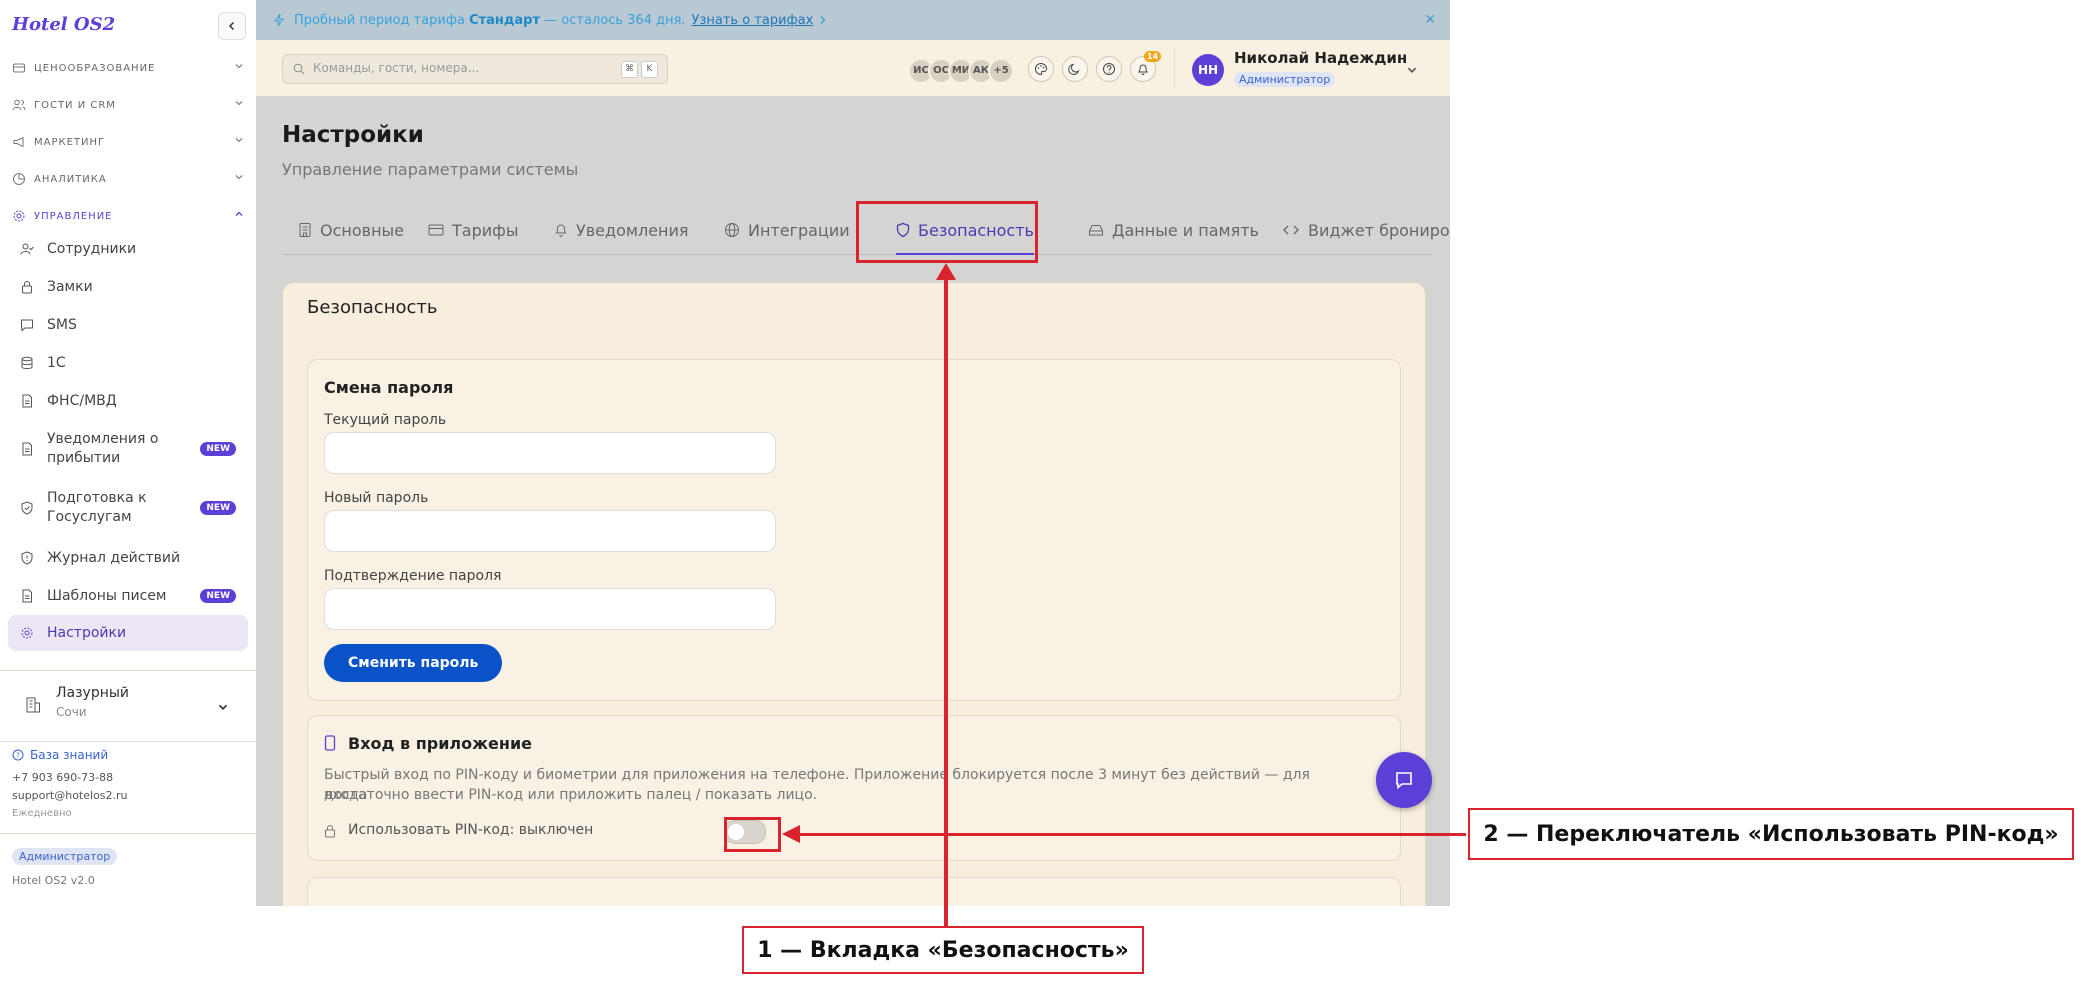 Image resolution: width=2091 pixels, height=995 pixels. Describe the element at coordinates (485, 230) in the screenshot. I see `tab-label: Тарифы` at that location.